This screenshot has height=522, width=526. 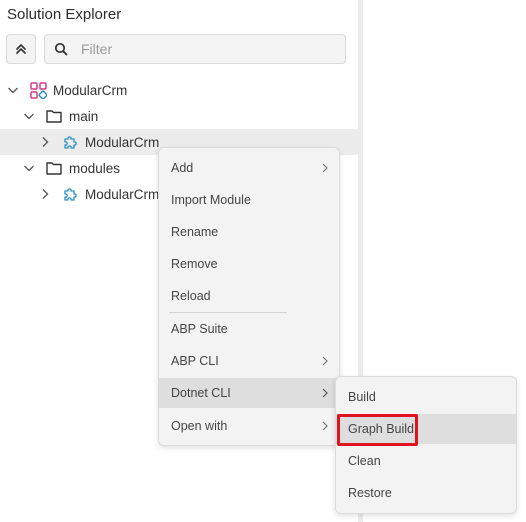 What do you see at coordinates (206, 49) in the screenshot?
I see `filter-input` at bounding box center [206, 49].